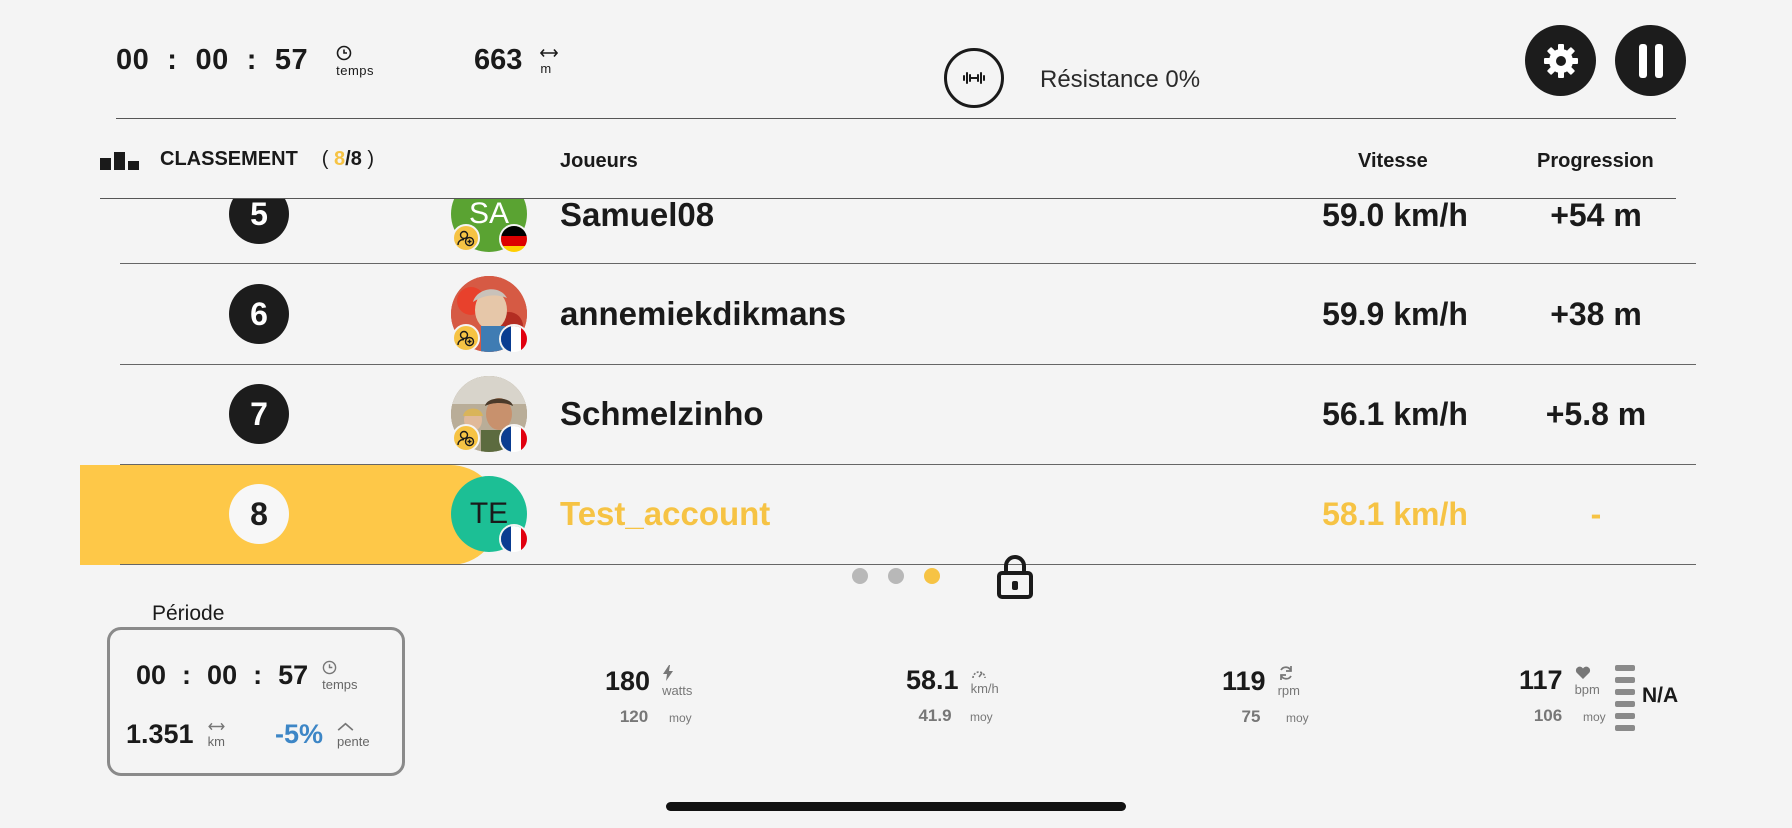 This screenshot has height=828, width=1792. Describe the element at coordinates (1297, 718) in the screenshot. I see `cadence-average-label: moy` at that location.